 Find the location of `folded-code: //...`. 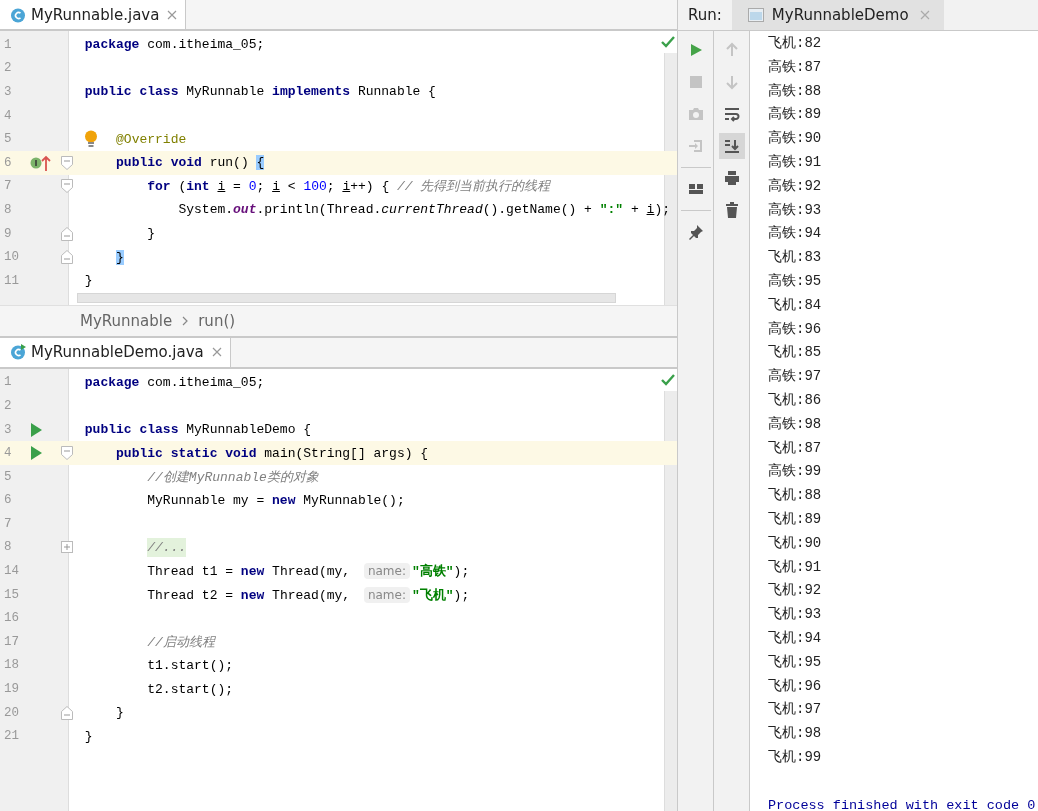

folded-code: //... is located at coordinates (167, 547).